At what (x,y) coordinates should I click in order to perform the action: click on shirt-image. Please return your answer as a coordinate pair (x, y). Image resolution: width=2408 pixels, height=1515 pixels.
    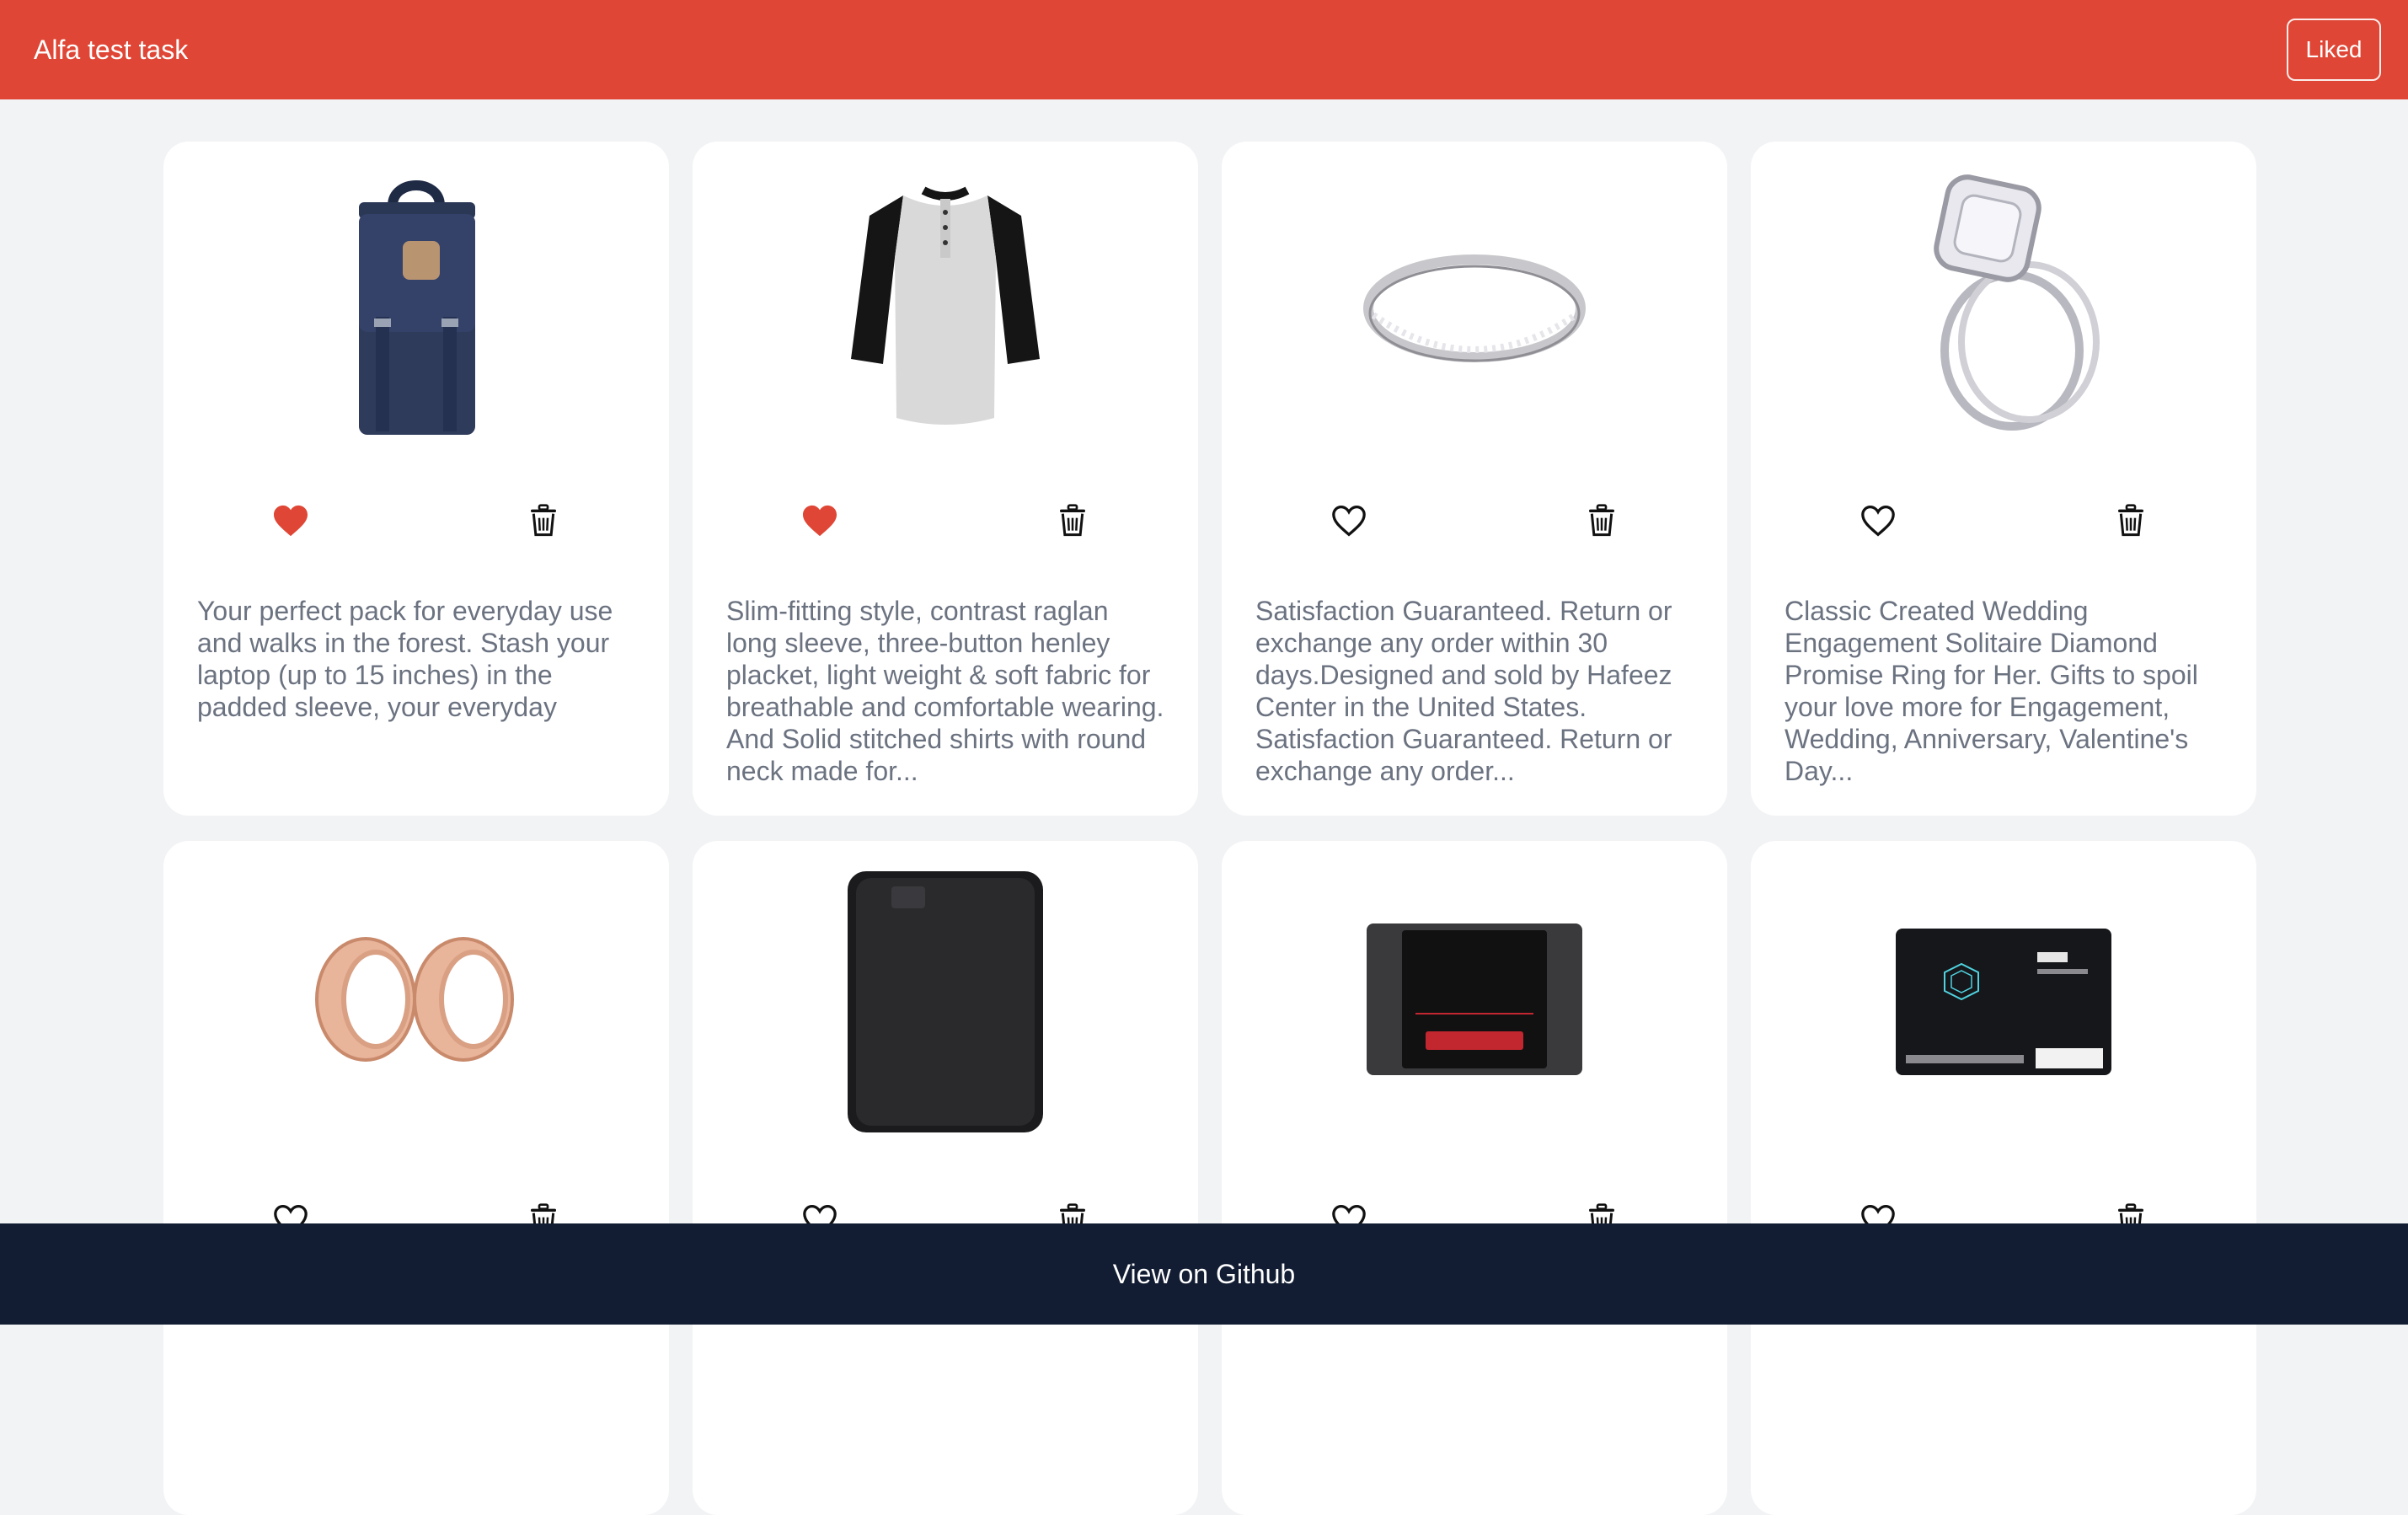
    Looking at the image, I should click on (945, 305).